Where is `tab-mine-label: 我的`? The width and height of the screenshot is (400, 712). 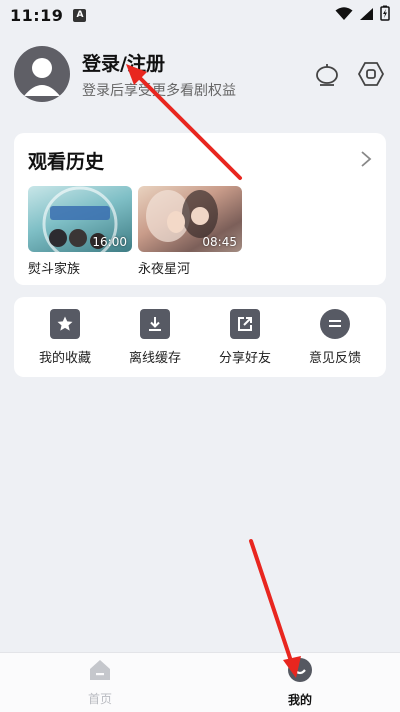 tab-mine-label: 我的 is located at coordinates (299, 700).